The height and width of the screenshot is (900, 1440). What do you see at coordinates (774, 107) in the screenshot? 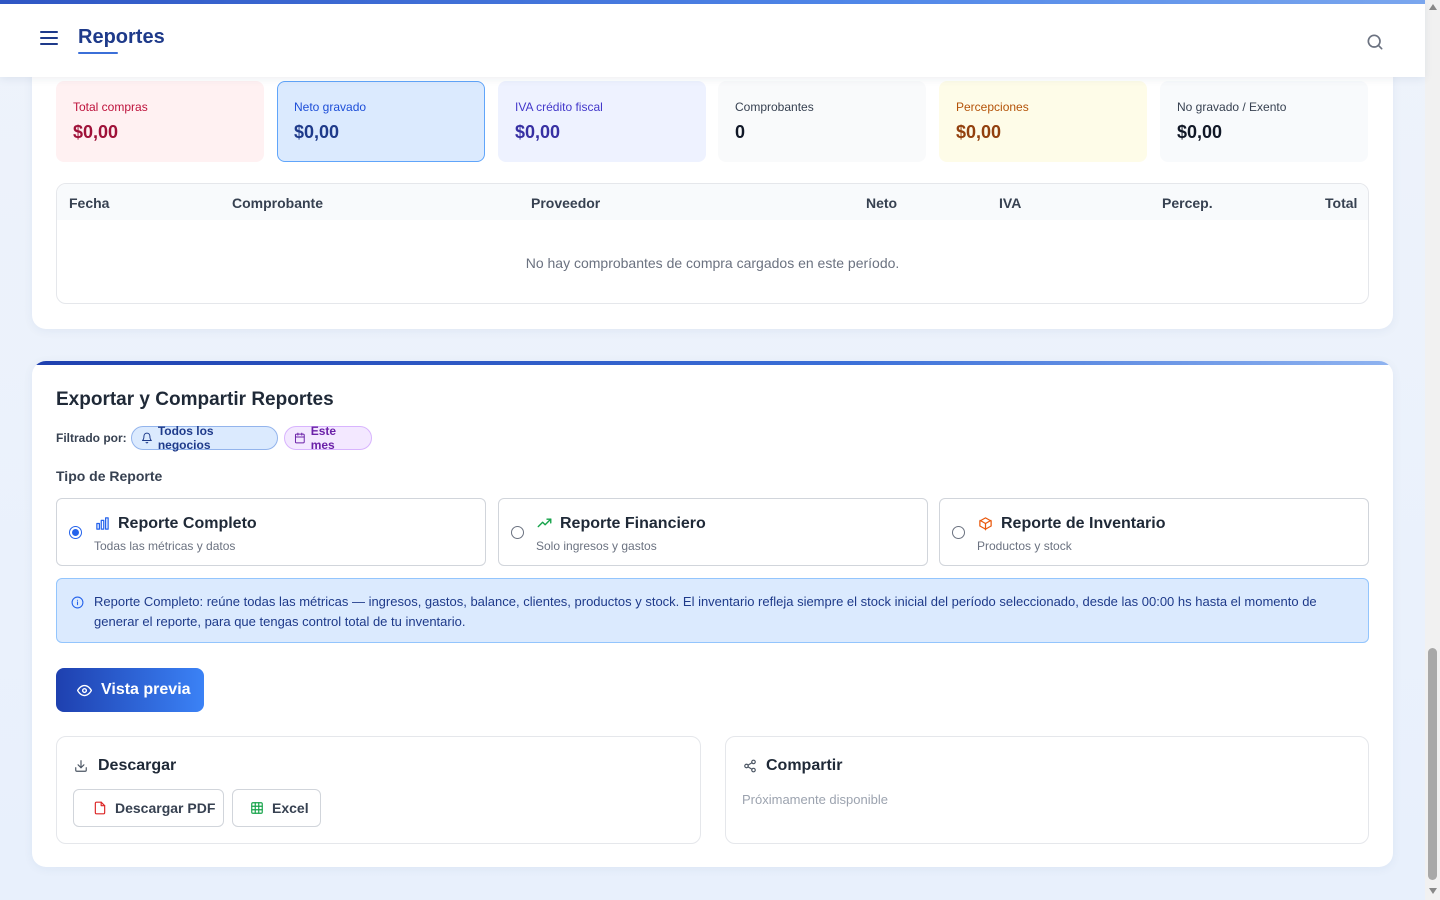
I see `metric-label: Comprobantes` at bounding box center [774, 107].